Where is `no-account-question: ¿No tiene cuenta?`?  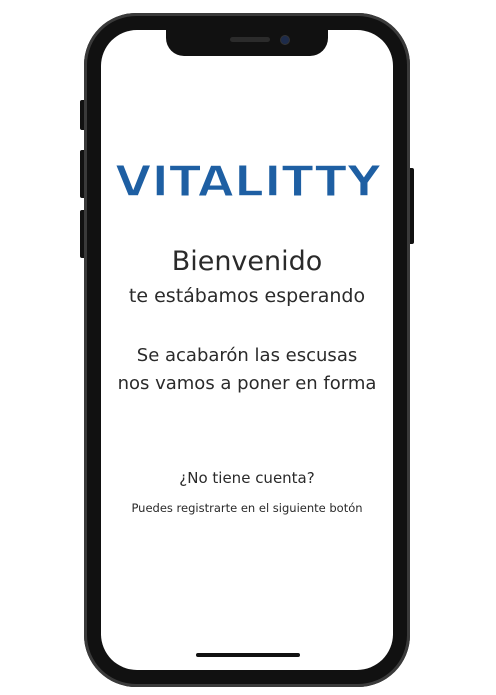
no-account-question: ¿No tiene cuenta? is located at coordinates (247, 478).